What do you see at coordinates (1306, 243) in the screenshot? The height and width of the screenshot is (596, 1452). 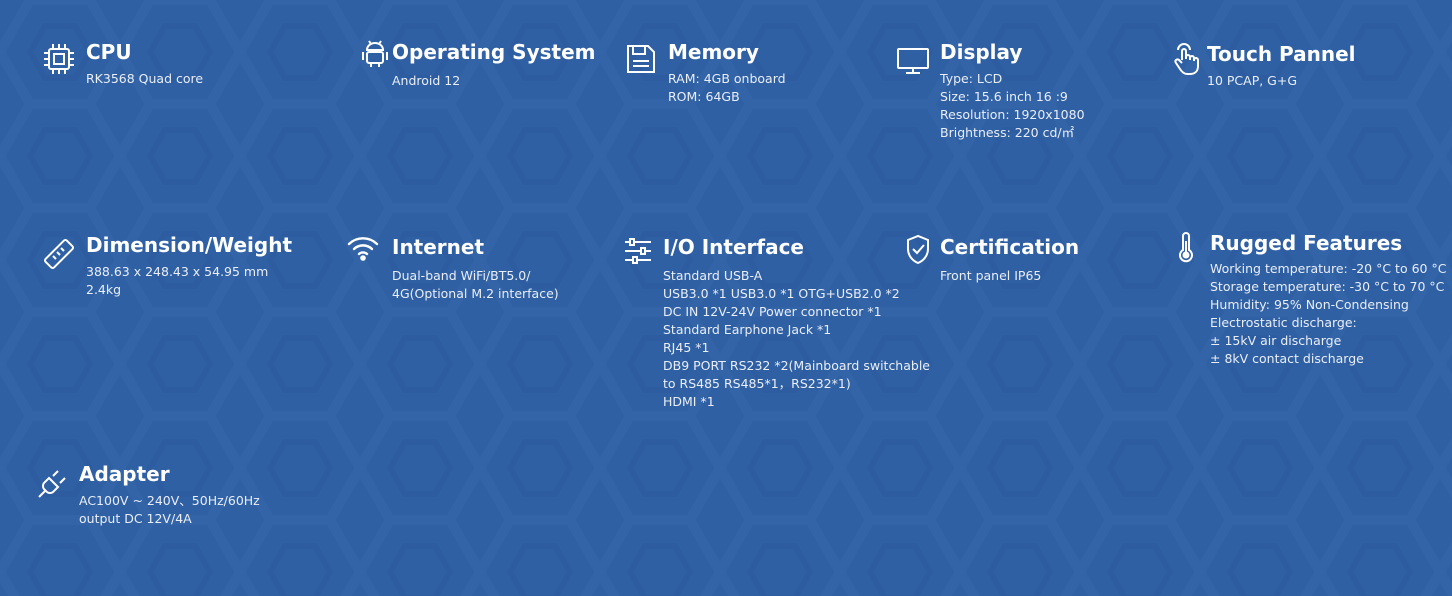 I see `spec-title: Rugged Features` at bounding box center [1306, 243].